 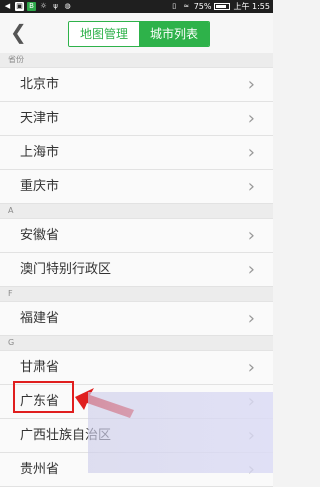 I want to click on list-item-chongqing: 重庆市 ›, so click(x=136, y=187).